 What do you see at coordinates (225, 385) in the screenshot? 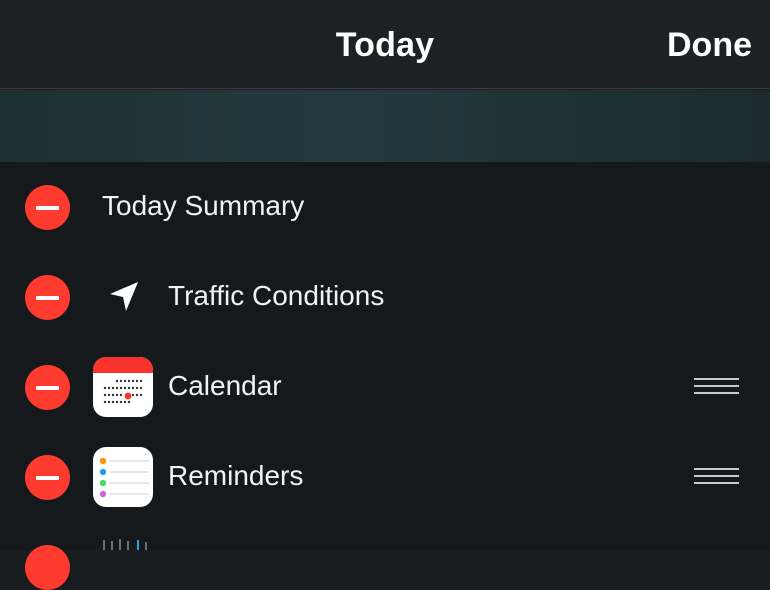
I see `widget-label: Calendar` at bounding box center [225, 385].